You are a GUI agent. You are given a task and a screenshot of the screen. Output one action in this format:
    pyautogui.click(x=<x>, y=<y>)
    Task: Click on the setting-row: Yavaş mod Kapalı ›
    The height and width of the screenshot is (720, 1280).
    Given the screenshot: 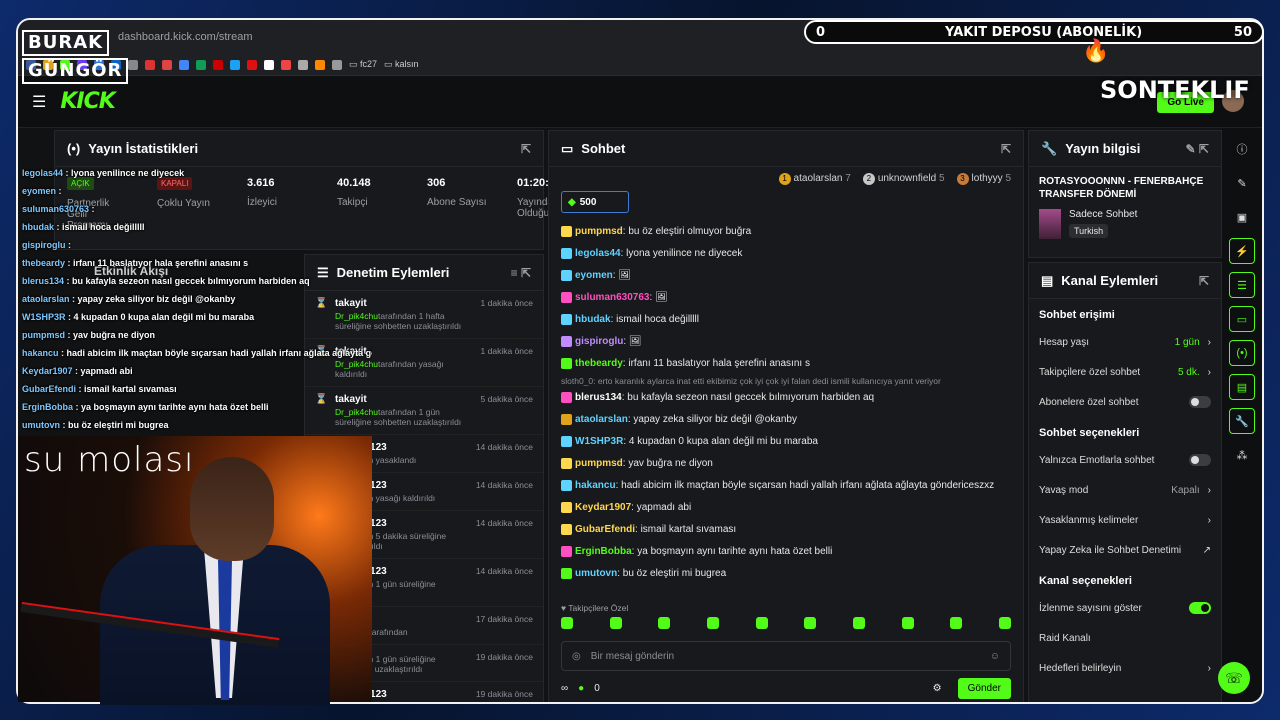 What is the action you would take?
    pyautogui.click(x=1125, y=490)
    